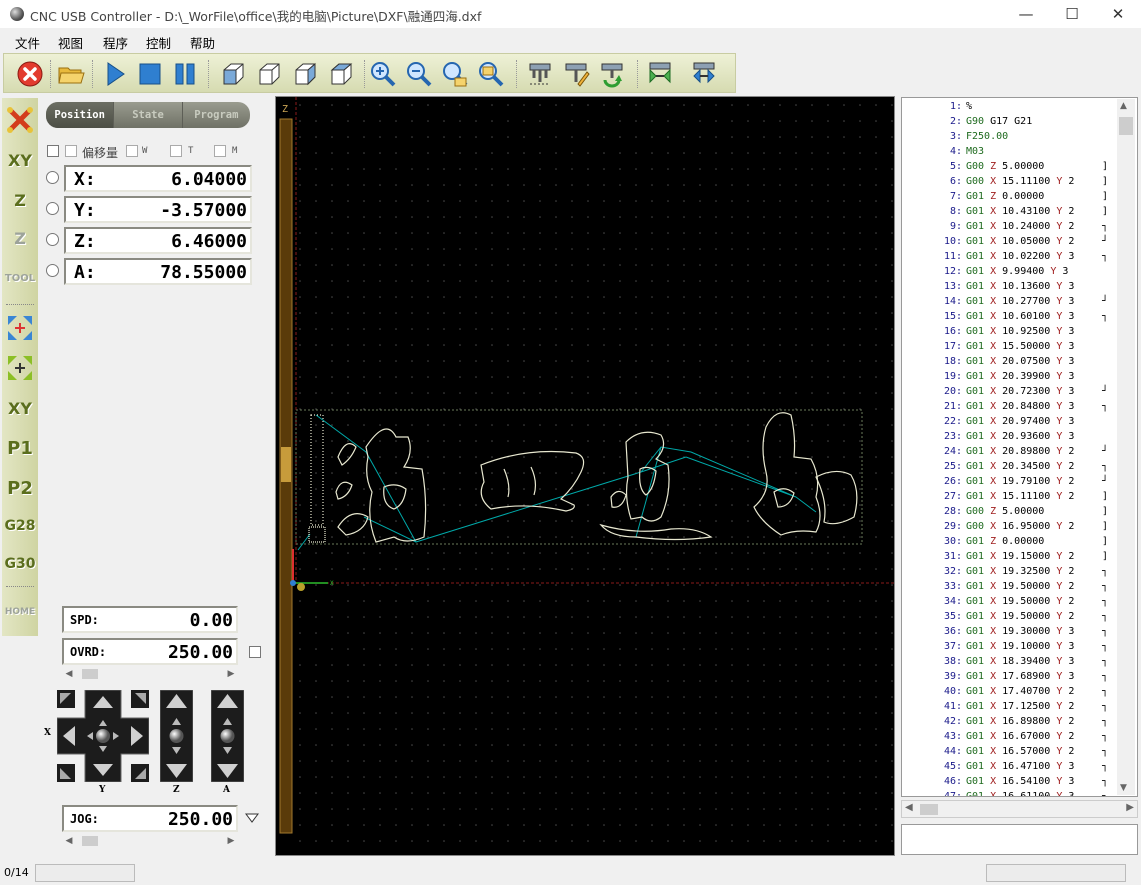  What do you see at coordinates (53, 151) in the screenshot?
I see `offset-checkbox` at bounding box center [53, 151].